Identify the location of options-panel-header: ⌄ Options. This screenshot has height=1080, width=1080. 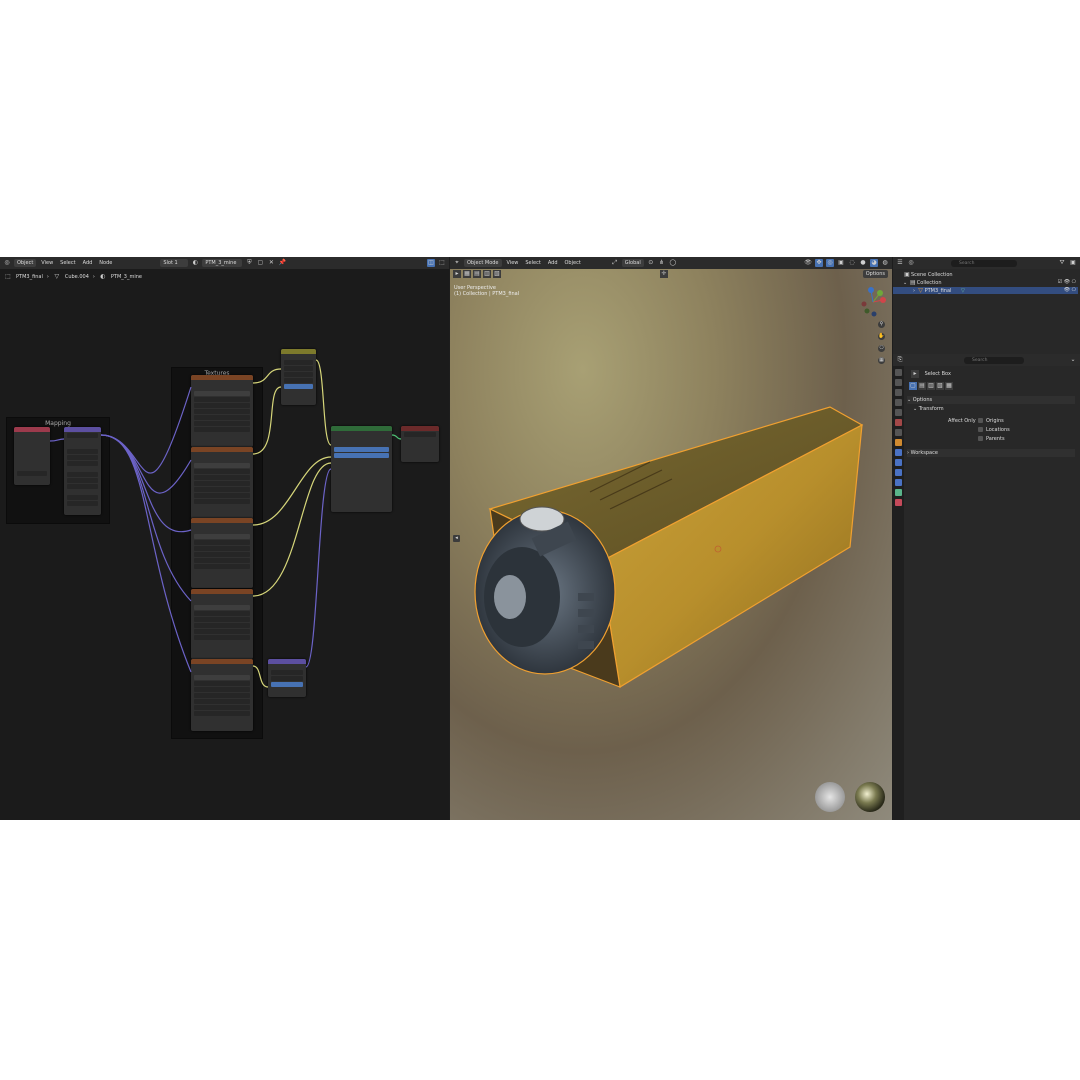
(991, 400).